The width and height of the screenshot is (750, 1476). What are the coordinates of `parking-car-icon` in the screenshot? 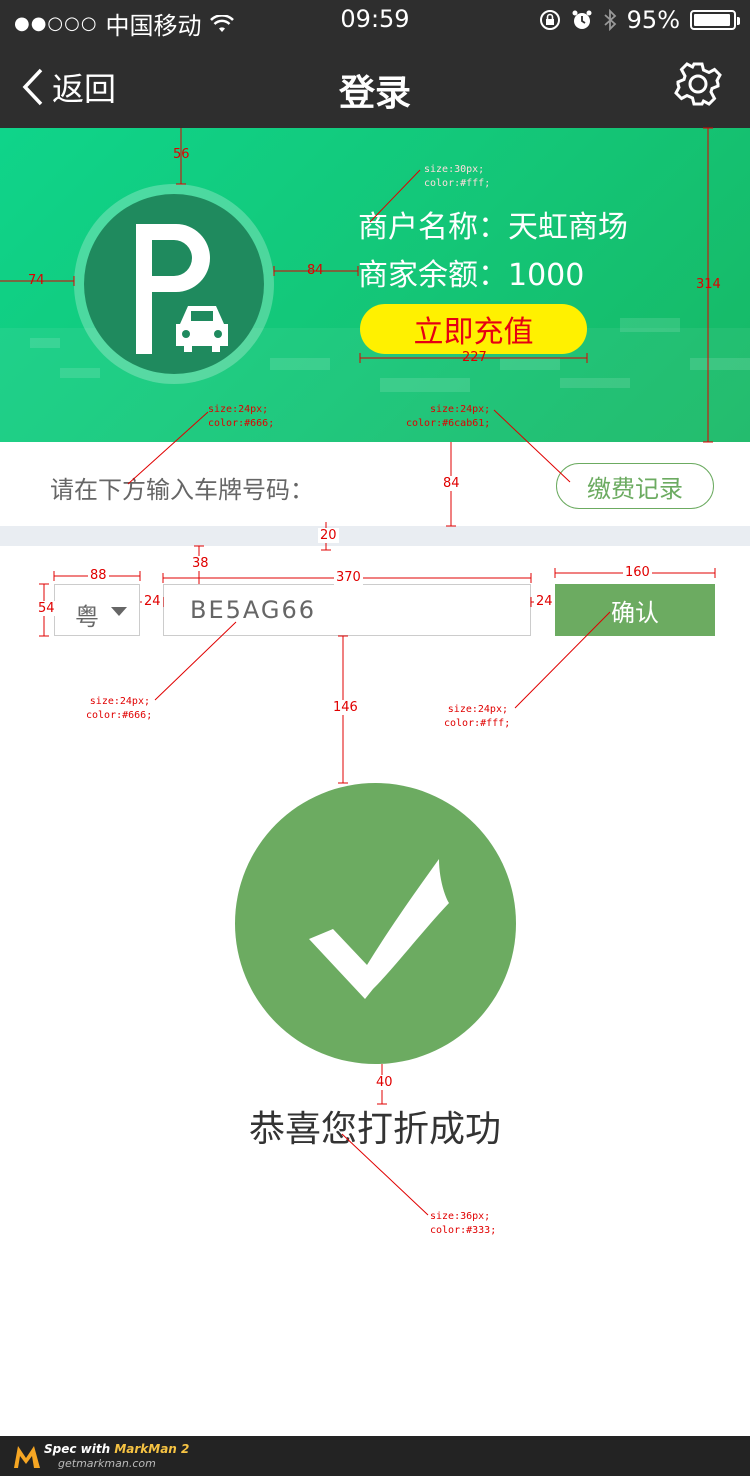 It's located at (174, 284).